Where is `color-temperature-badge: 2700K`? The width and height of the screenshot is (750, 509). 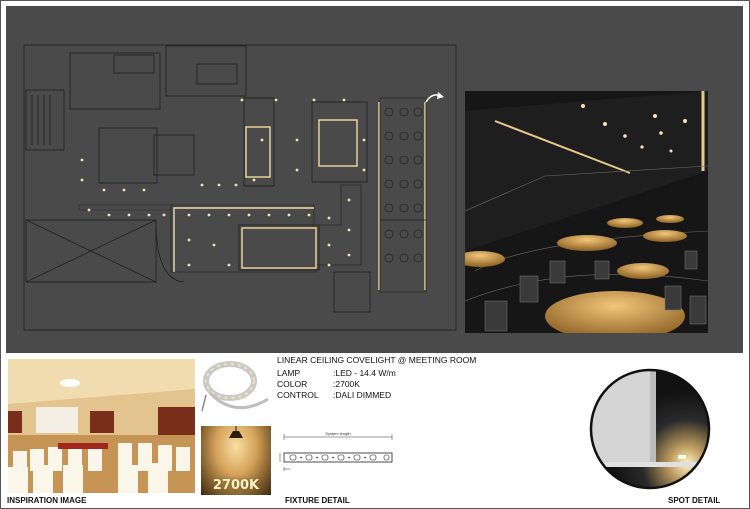 color-temperature-badge: 2700K is located at coordinates (236, 485).